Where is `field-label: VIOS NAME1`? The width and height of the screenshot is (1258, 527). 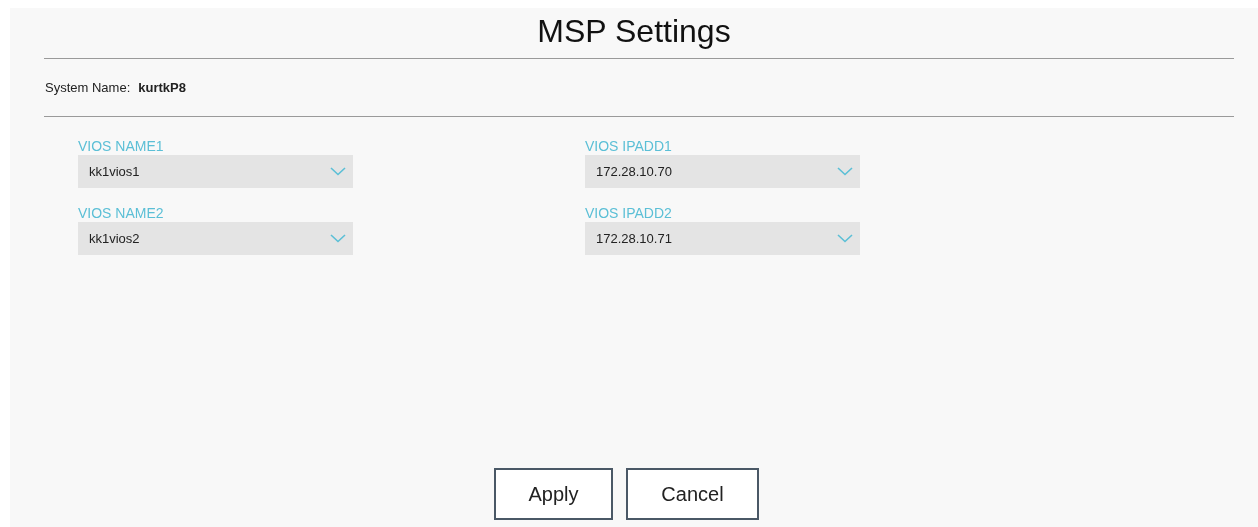 field-label: VIOS NAME1 is located at coordinates (121, 146).